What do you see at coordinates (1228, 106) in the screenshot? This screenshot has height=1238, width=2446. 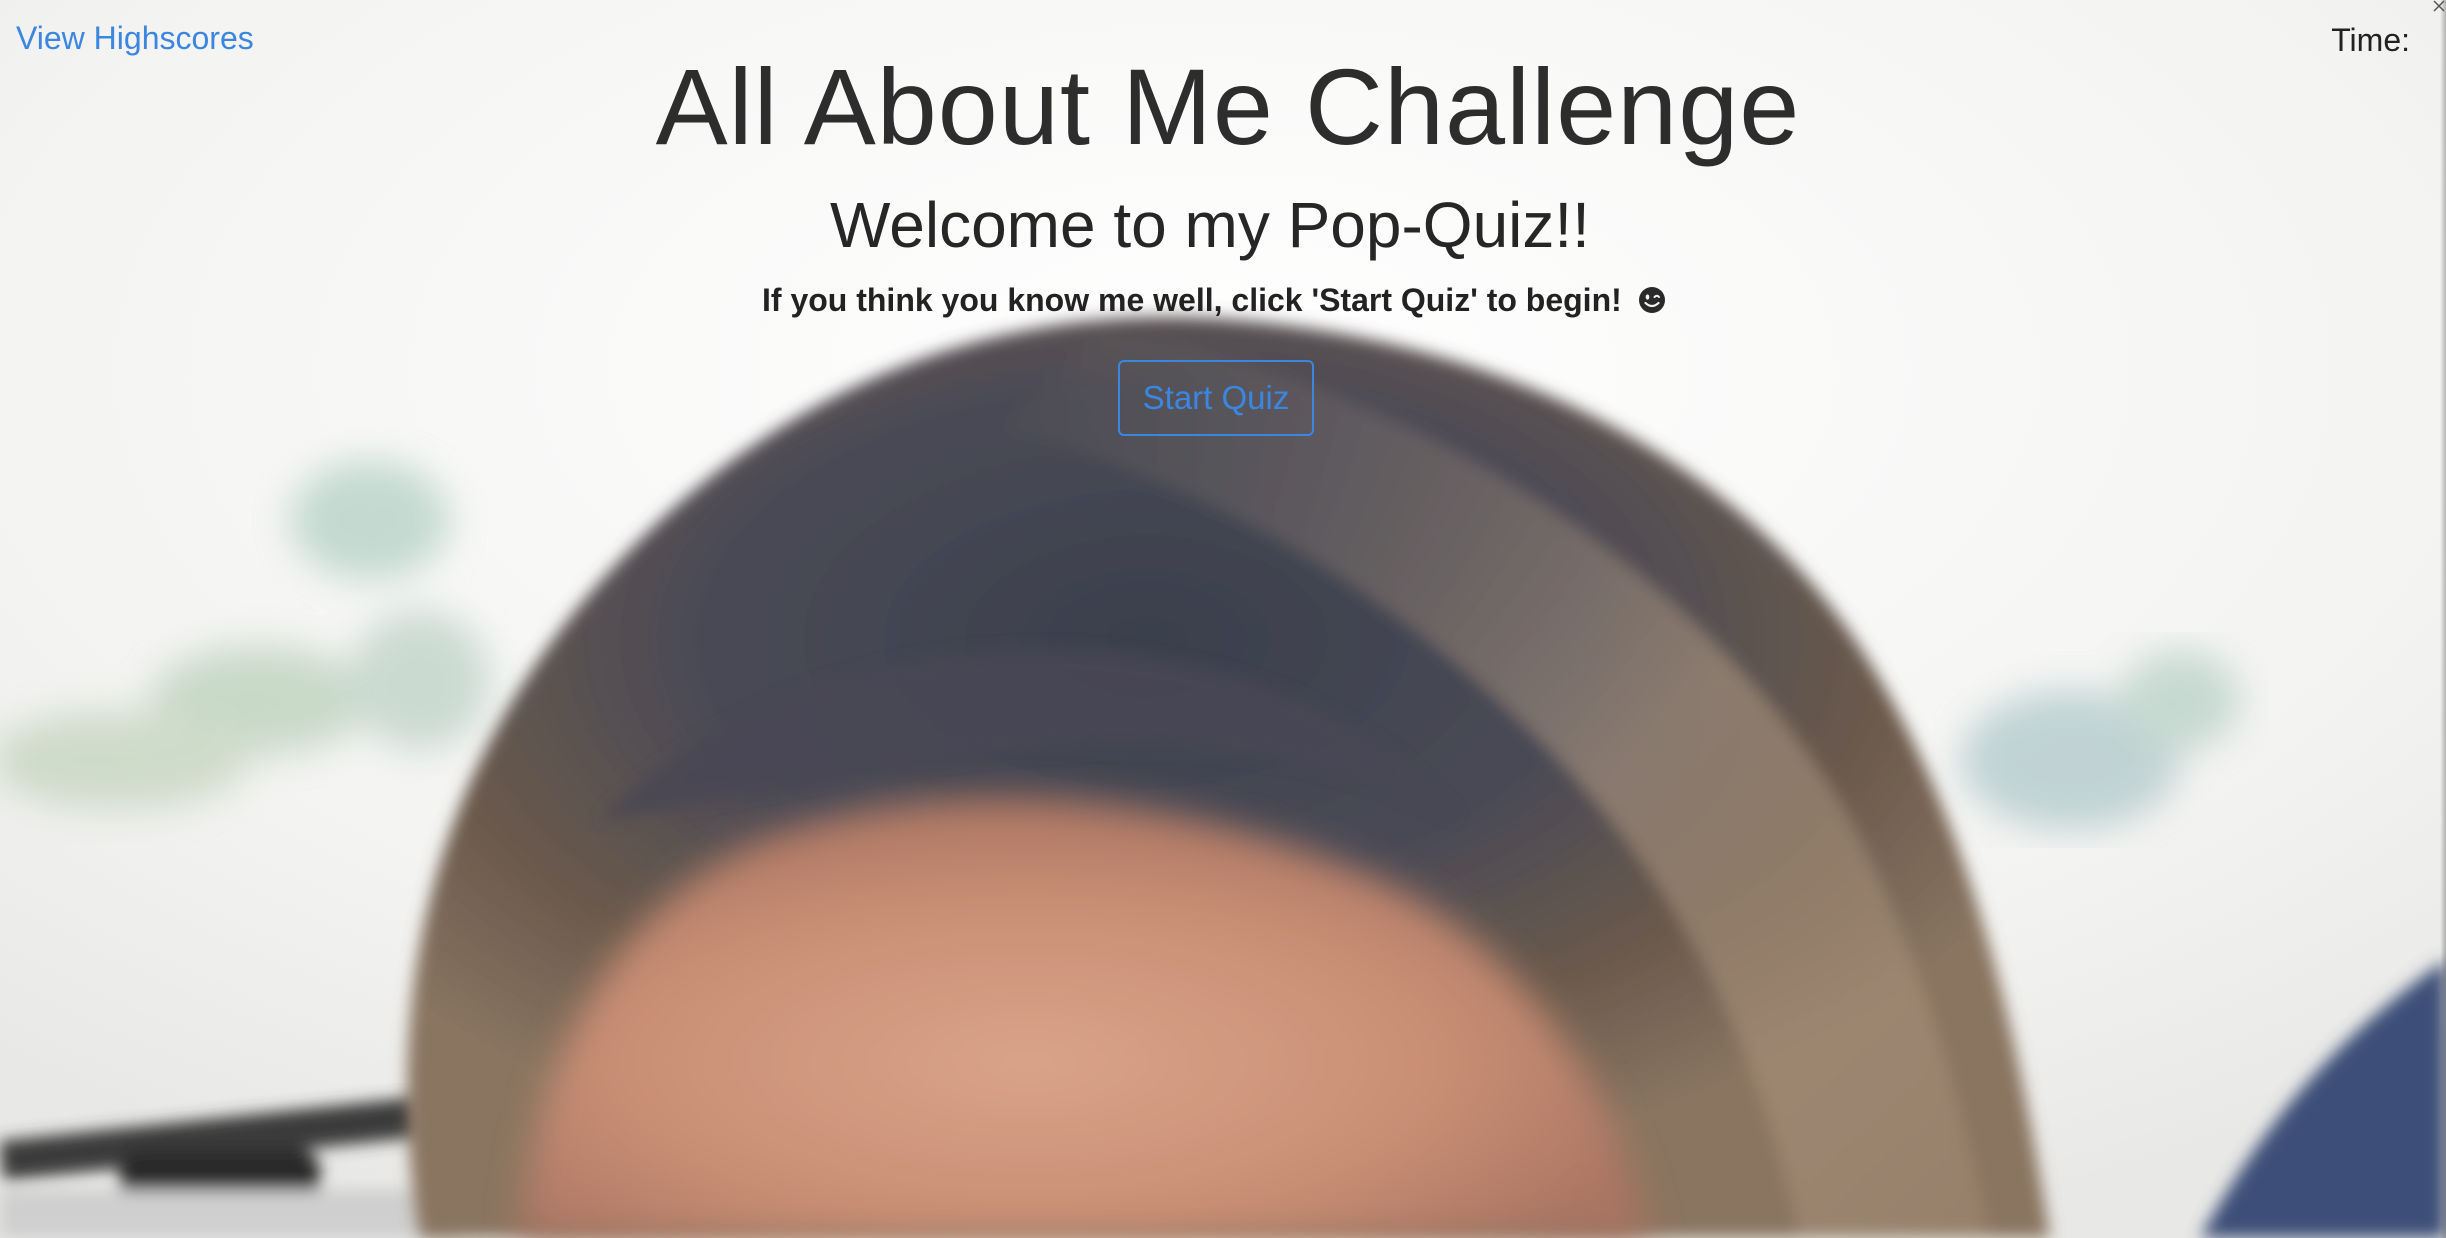 I see `page-title-text: All About Me Challenge` at bounding box center [1228, 106].